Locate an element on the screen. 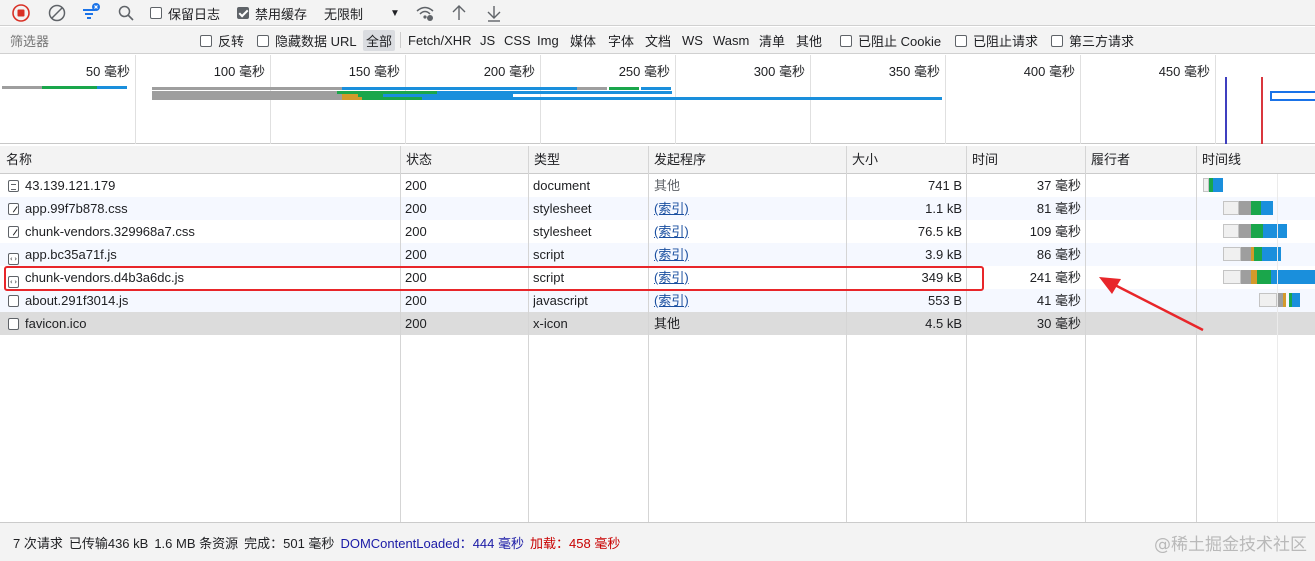 This screenshot has height=561, width=1315. header-name: 名称 is located at coordinates (16, 160).